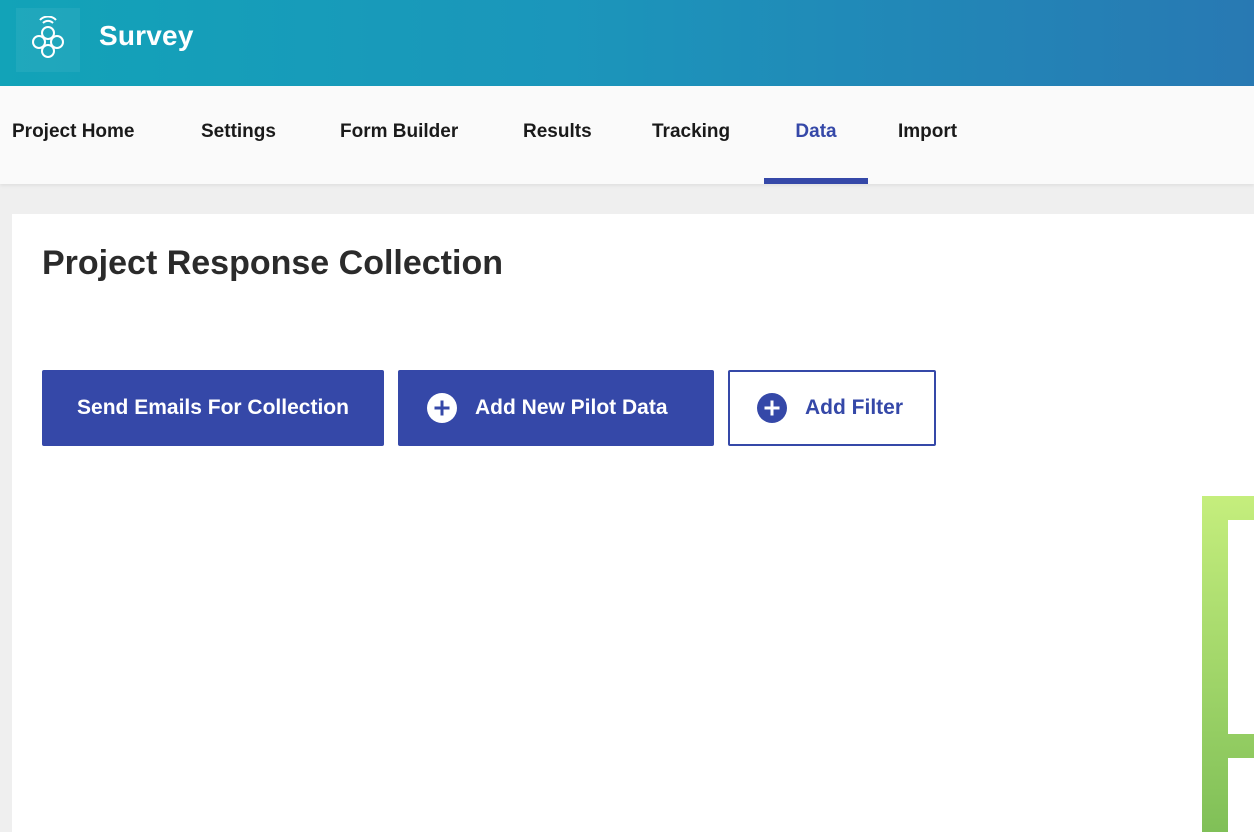 This screenshot has width=1254, height=832. What do you see at coordinates (627, 43) in the screenshot?
I see `app-header: Survey` at bounding box center [627, 43].